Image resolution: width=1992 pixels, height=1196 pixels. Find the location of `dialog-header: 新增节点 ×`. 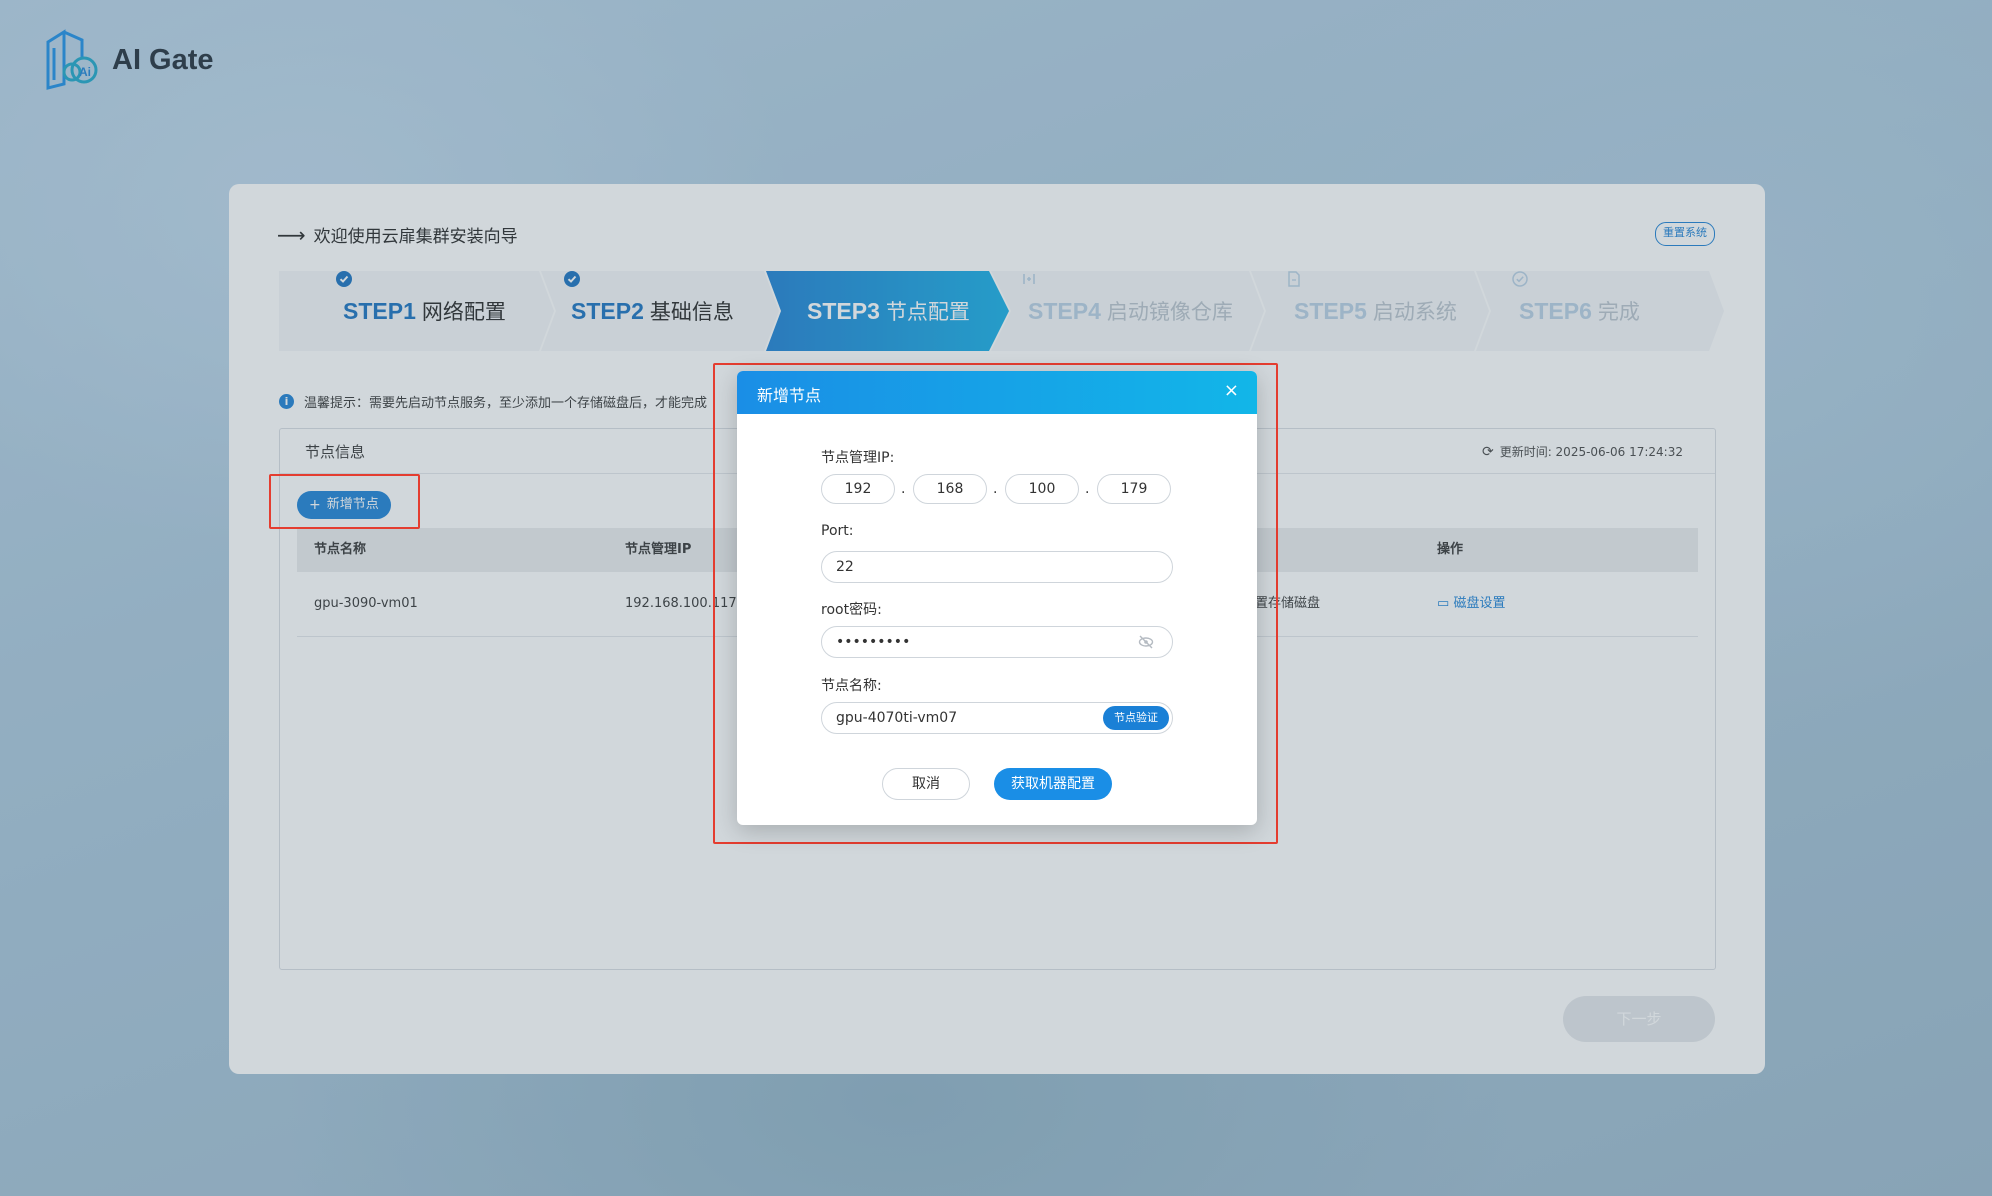

dialog-header: 新增节点 × is located at coordinates (997, 392).